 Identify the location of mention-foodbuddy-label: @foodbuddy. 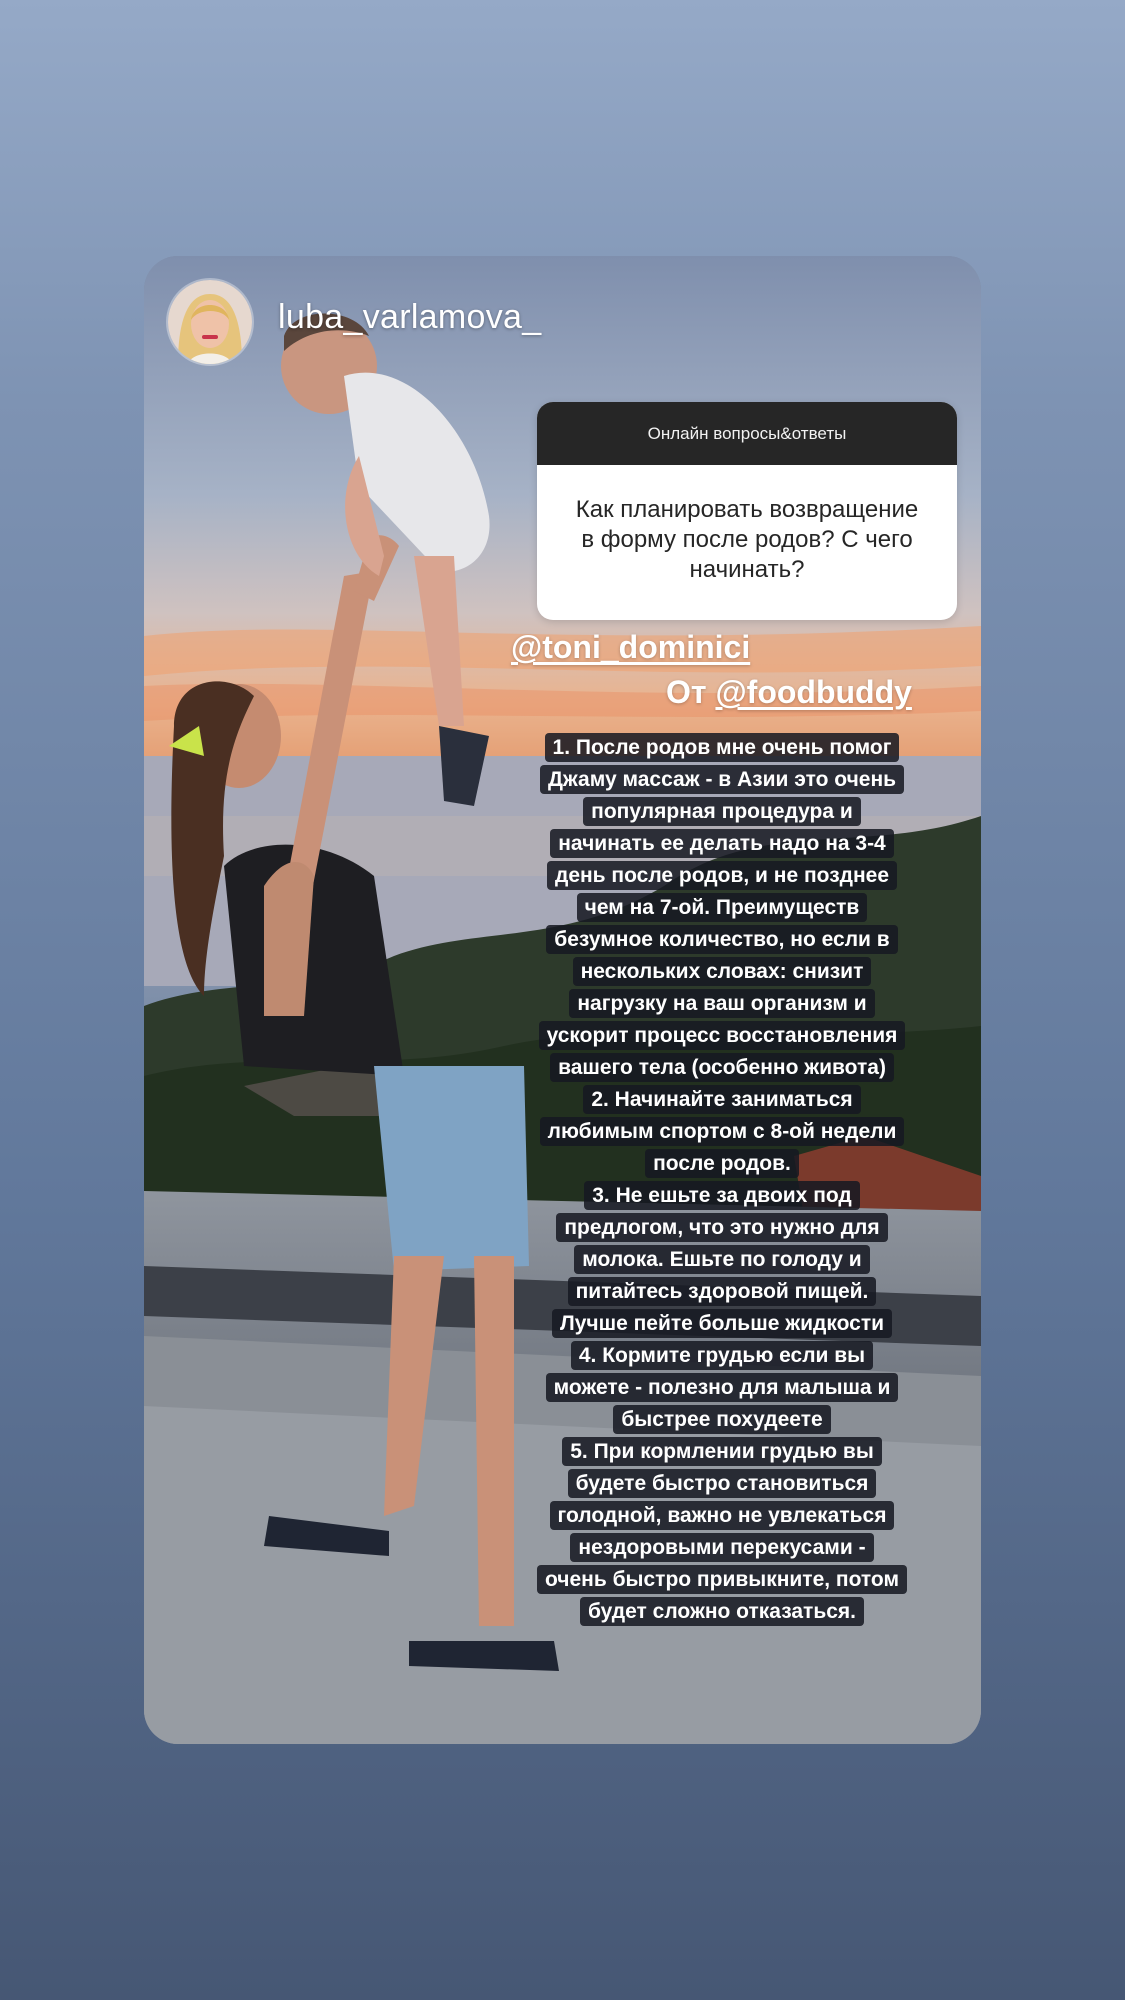
(813, 692).